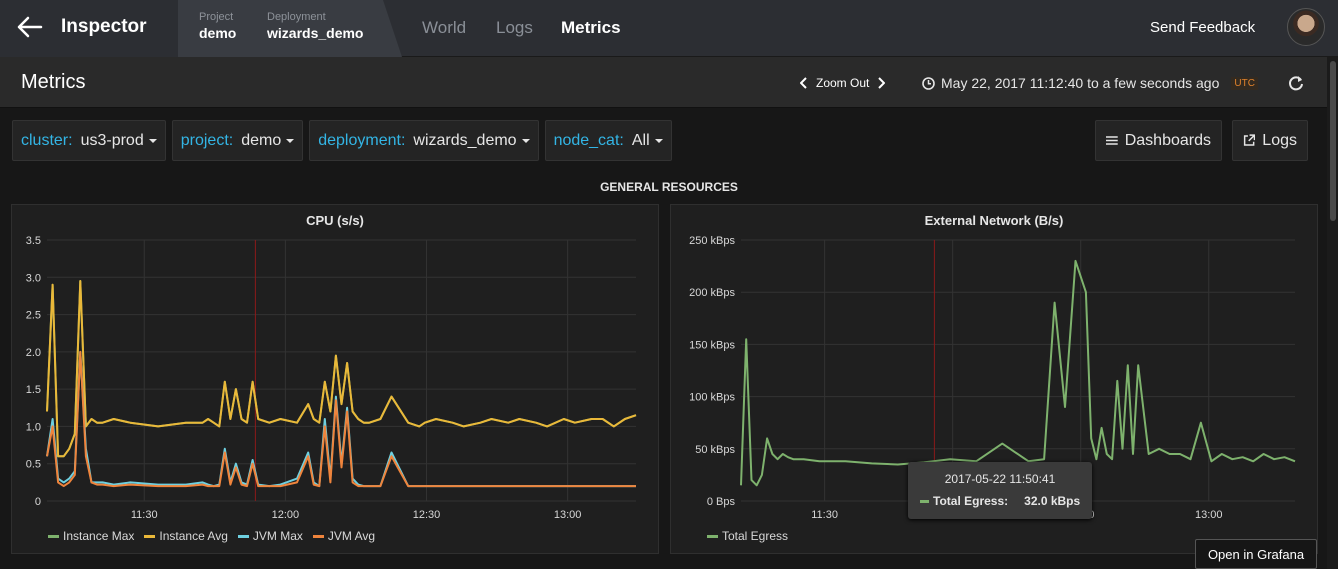 The height and width of the screenshot is (569, 1338). Describe the element at coordinates (712, 398) in the screenshot. I see `y-tick-label: 100 kBps` at that location.